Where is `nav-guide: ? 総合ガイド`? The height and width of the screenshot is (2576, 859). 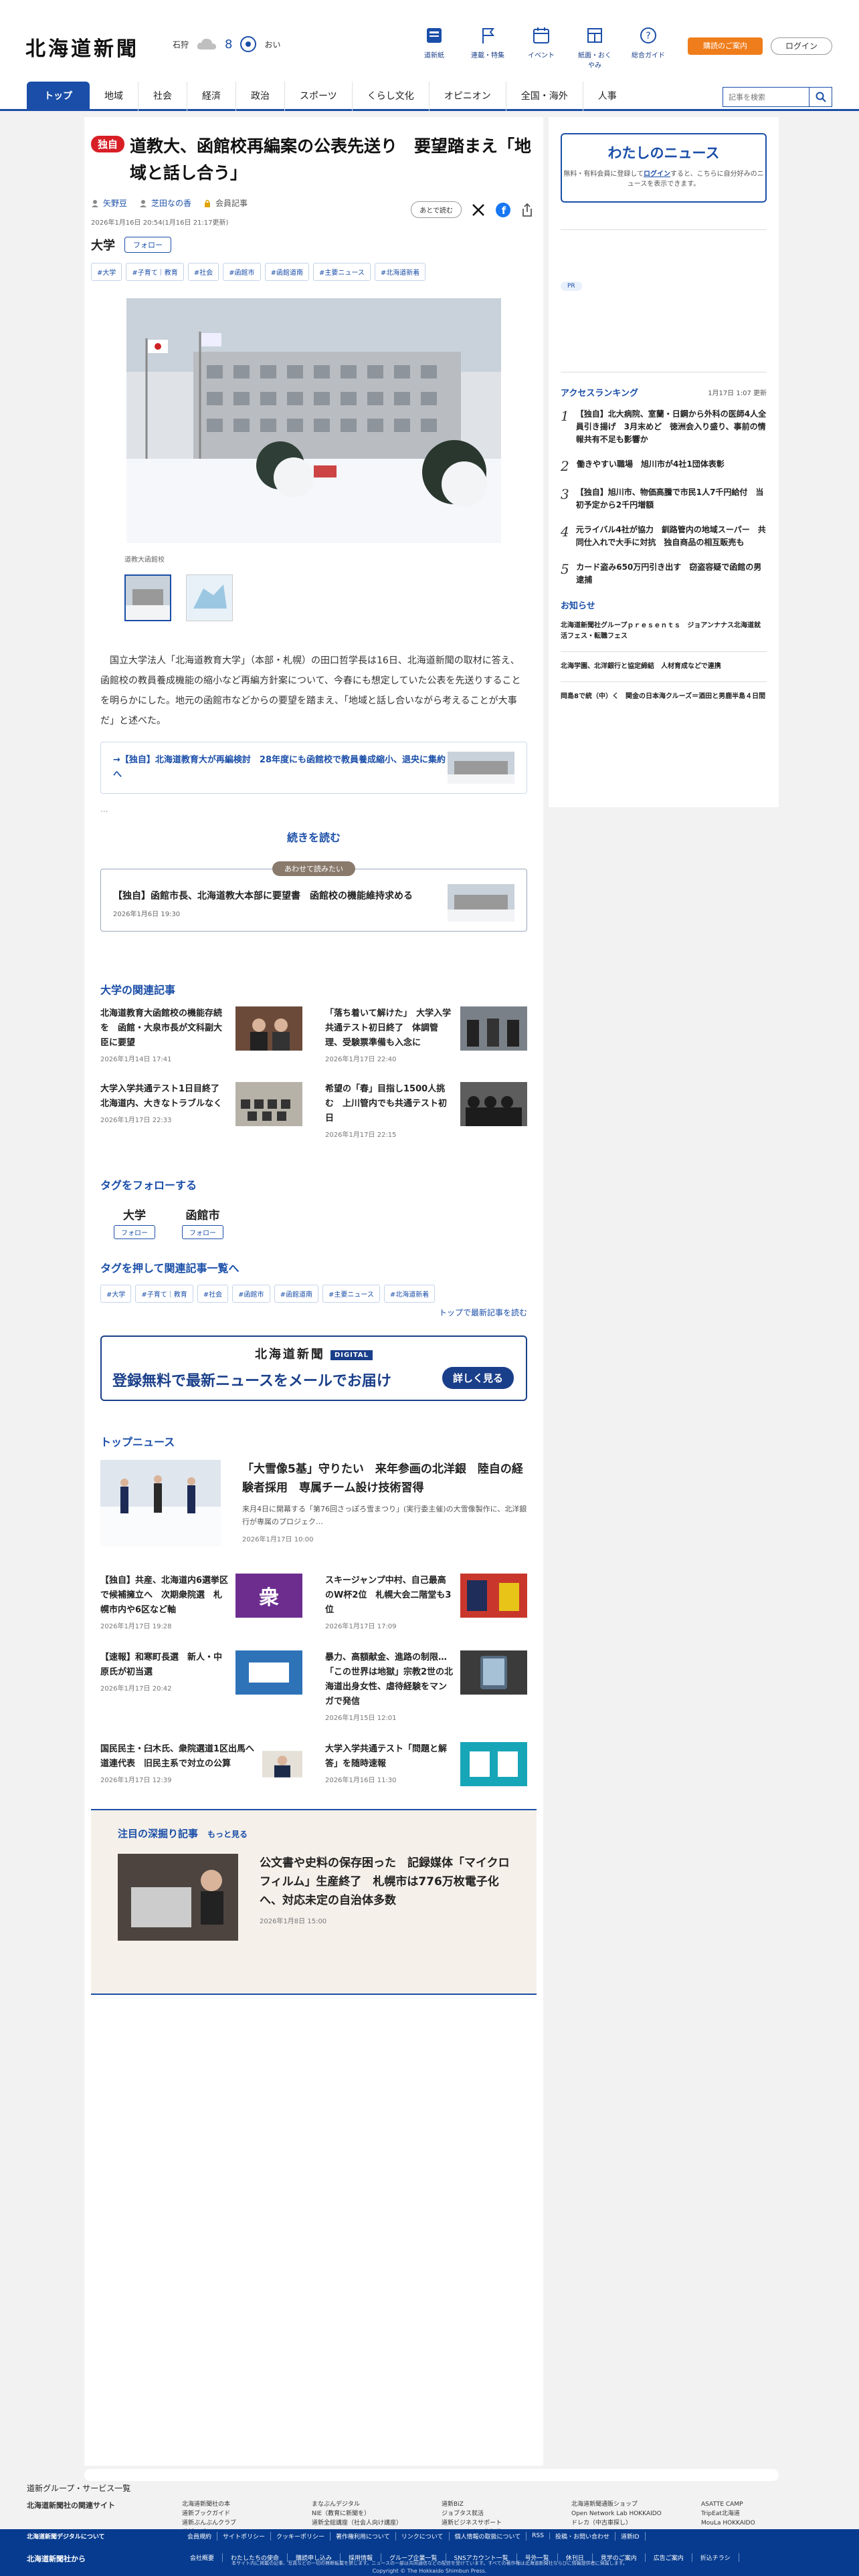 nav-guide: ? 総合ガイド is located at coordinates (649, 48).